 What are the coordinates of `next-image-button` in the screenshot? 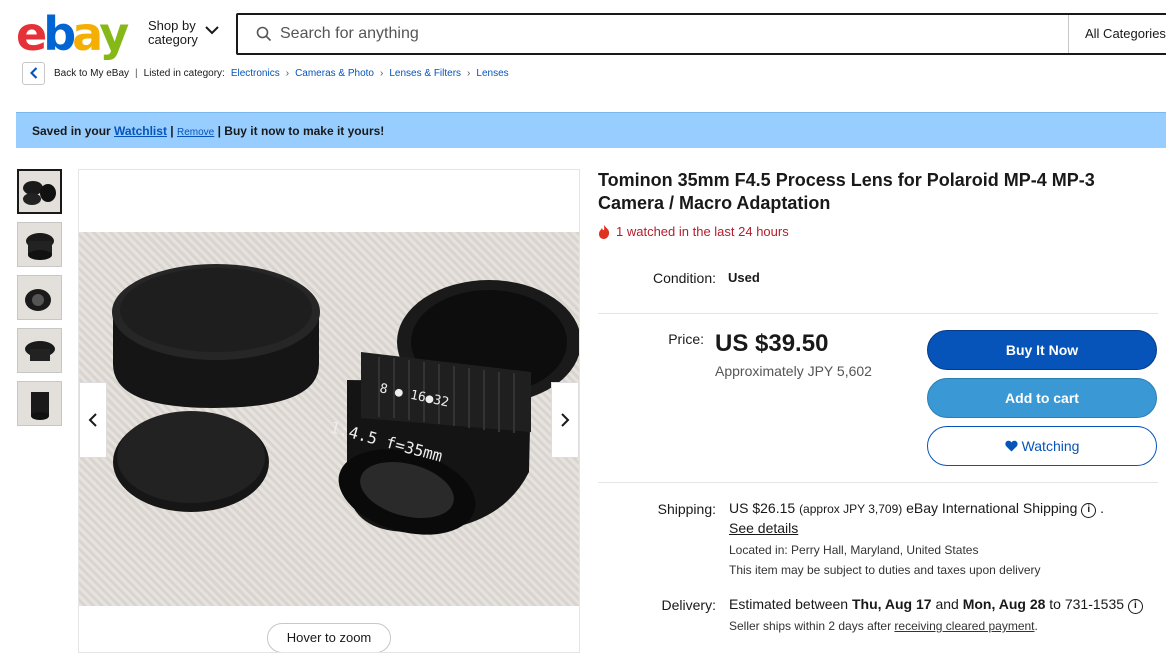 It's located at (565, 420).